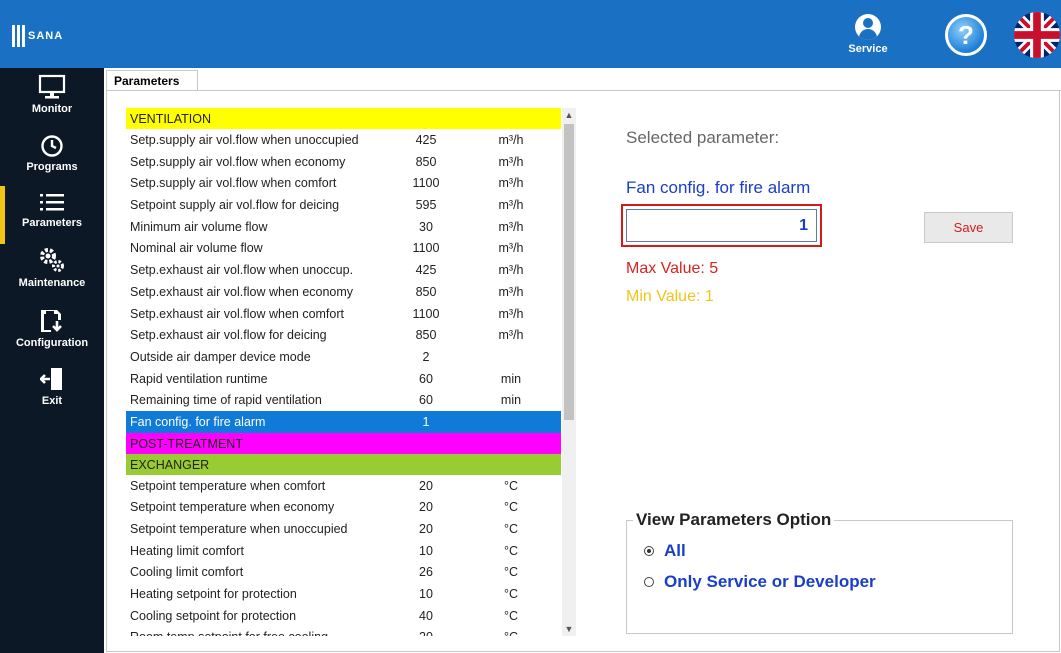 The image size is (1061, 653). I want to click on value-input, so click(721, 225).